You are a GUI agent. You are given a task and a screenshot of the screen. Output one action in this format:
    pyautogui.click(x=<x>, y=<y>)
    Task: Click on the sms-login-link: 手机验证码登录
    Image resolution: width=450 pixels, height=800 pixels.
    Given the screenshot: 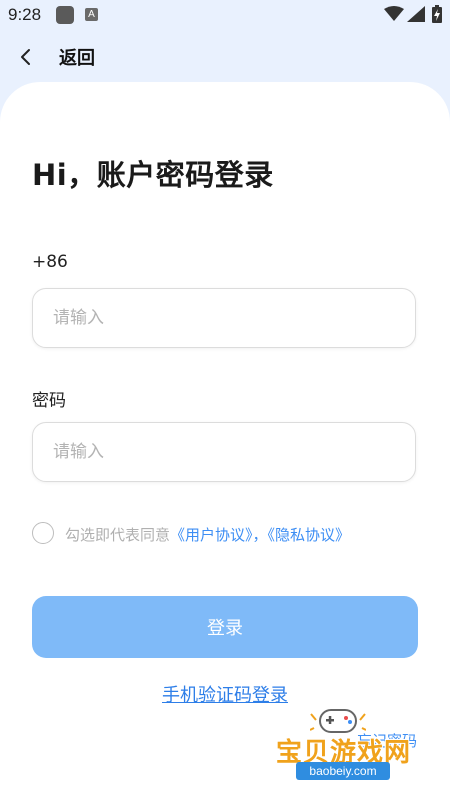 What is the action you would take?
    pyautogui.click(x=225, y=694)
    